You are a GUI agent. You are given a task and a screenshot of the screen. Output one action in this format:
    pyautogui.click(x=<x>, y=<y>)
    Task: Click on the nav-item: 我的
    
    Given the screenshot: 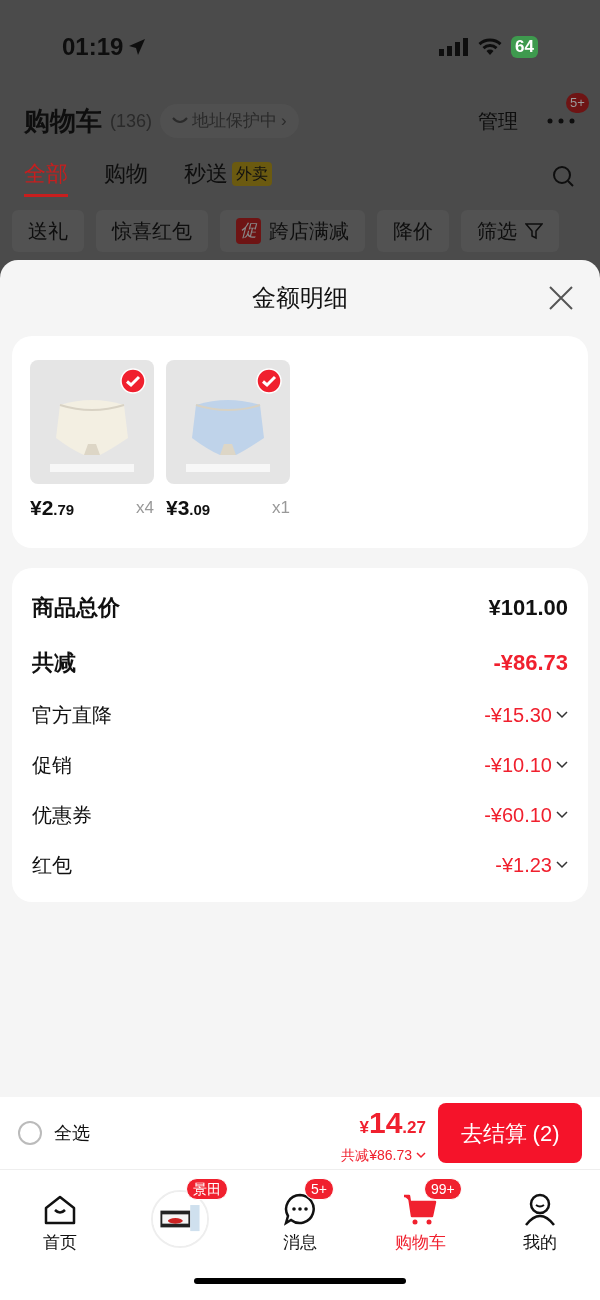 What is the action you would take?
    pyautogui.click(x=540, y=1217)
    